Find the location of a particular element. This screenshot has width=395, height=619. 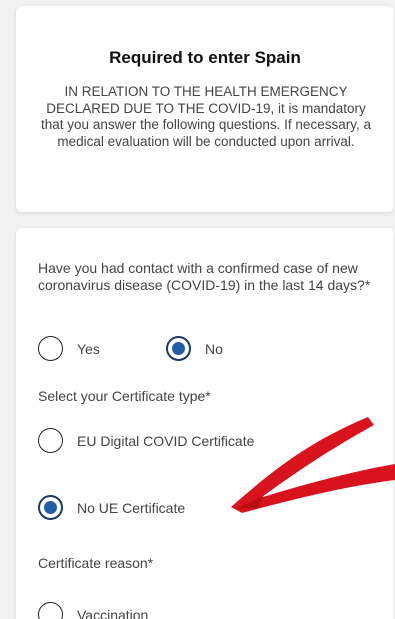

red-arrow-icon is located at coordinates (313, 465).